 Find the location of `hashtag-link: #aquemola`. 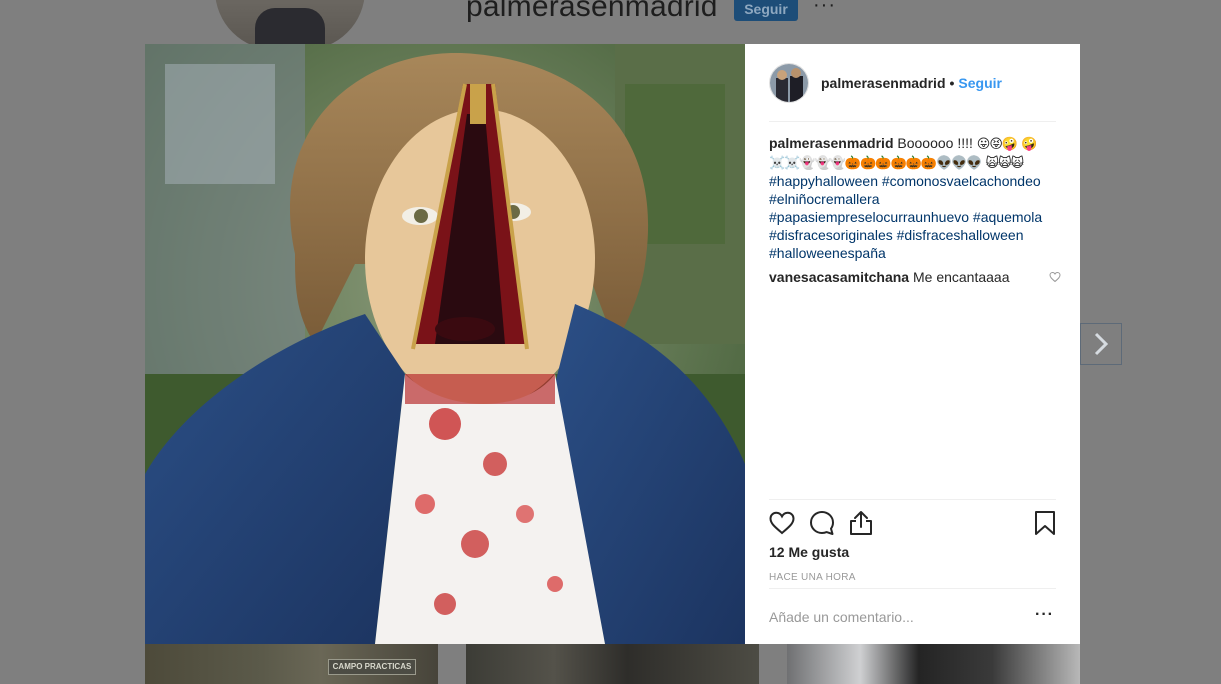

hashtag-link: #aquemola is located at coordinates (1007, 217).